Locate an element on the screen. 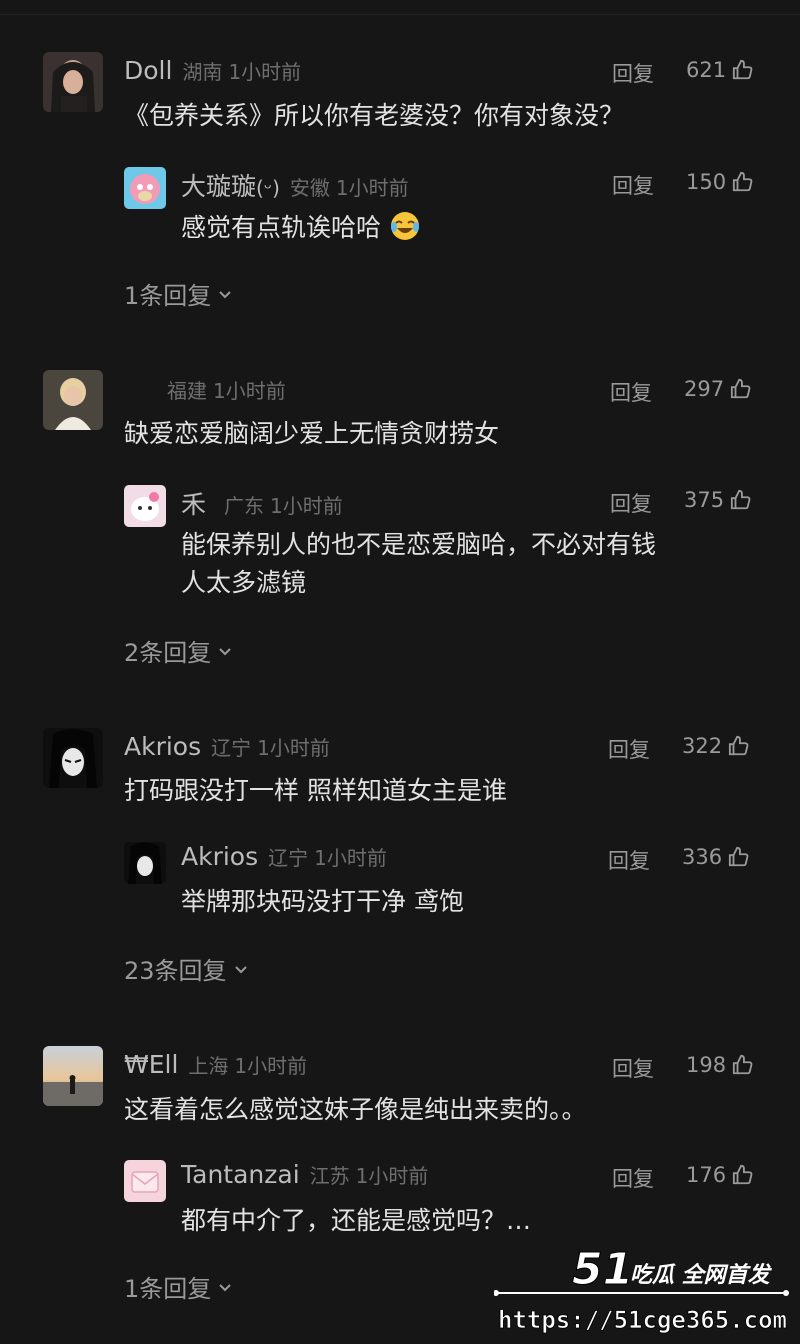 This screenshot has width=800, height=1344. expand-replies-button: 2条回复 is located at coordinates (178, 650).